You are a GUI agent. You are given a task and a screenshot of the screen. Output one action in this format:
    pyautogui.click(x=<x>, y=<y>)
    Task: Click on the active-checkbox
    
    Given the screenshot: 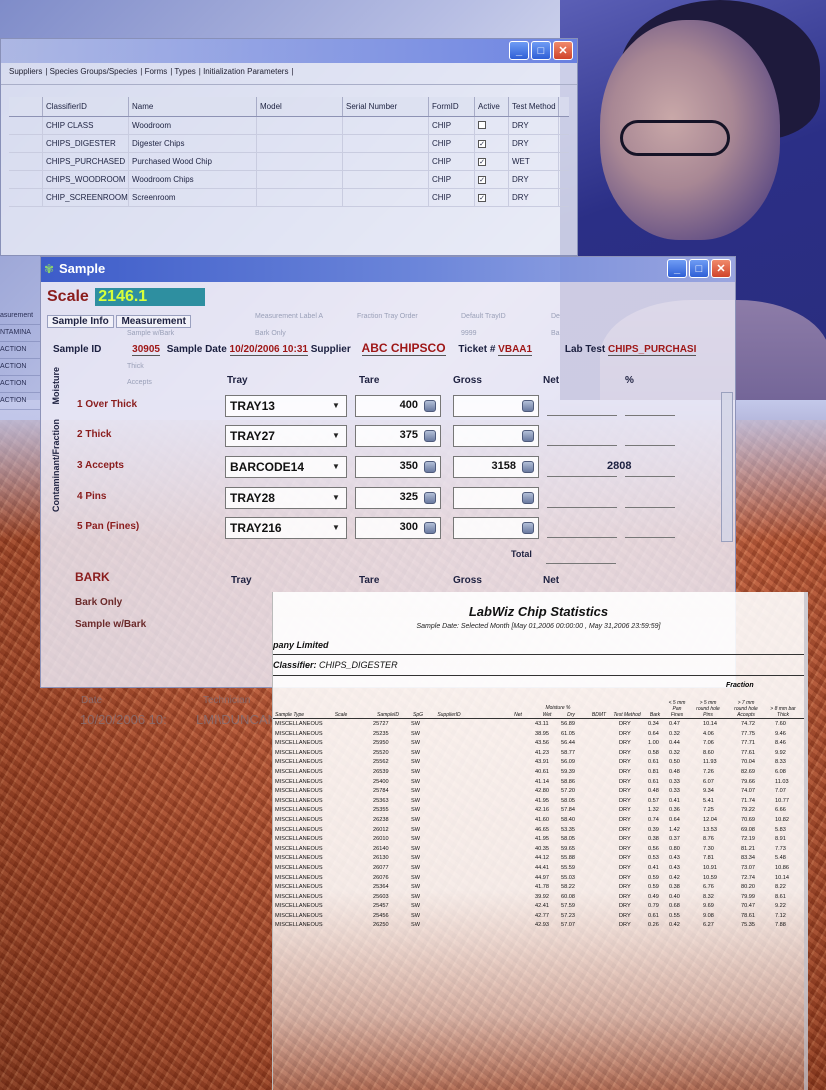 What is the action you would take?
    pyautogui.click(x=482, y=125)
    